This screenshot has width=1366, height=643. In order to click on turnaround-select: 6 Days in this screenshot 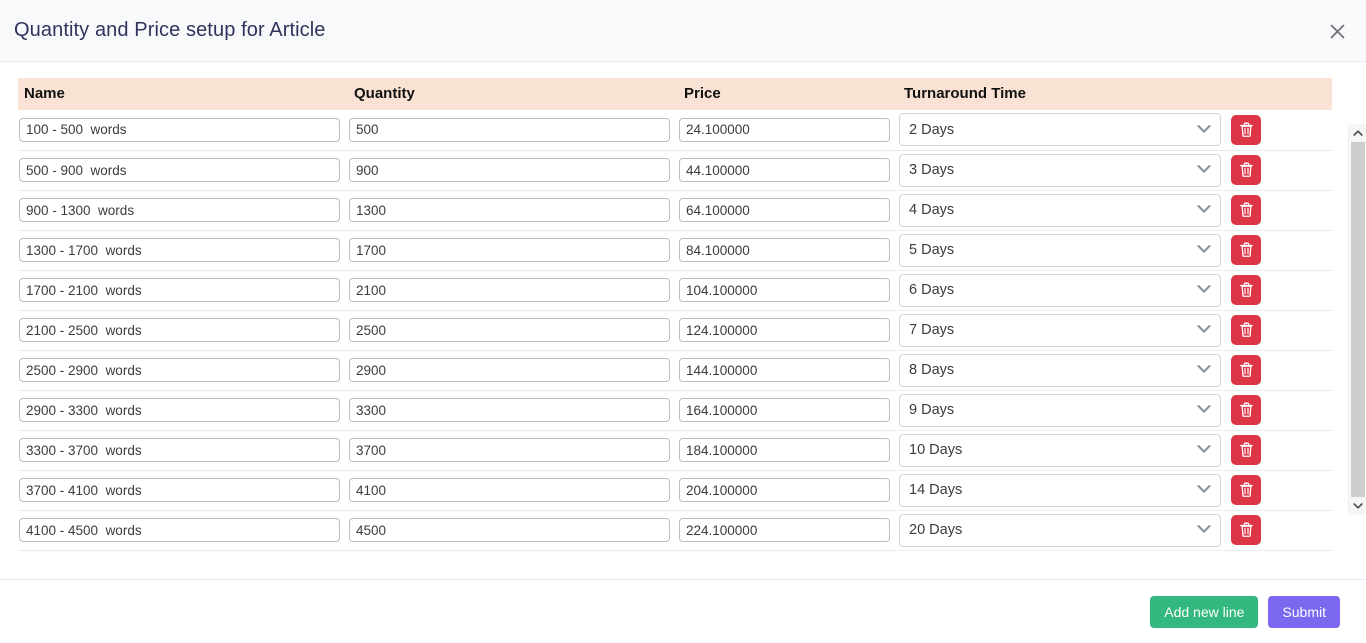, I will do `click(1060, 290)`.